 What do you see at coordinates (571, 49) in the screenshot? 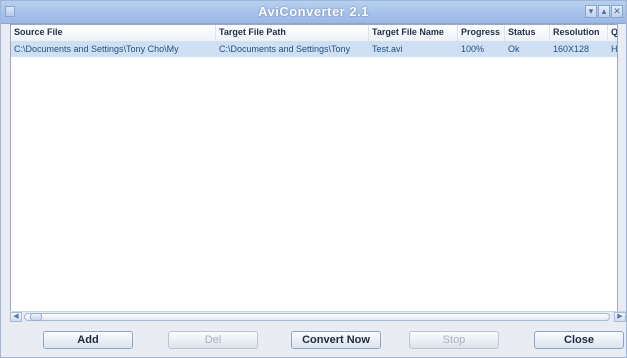
I see `cell-resolution: 160X128` at bounding box center [571, 49].